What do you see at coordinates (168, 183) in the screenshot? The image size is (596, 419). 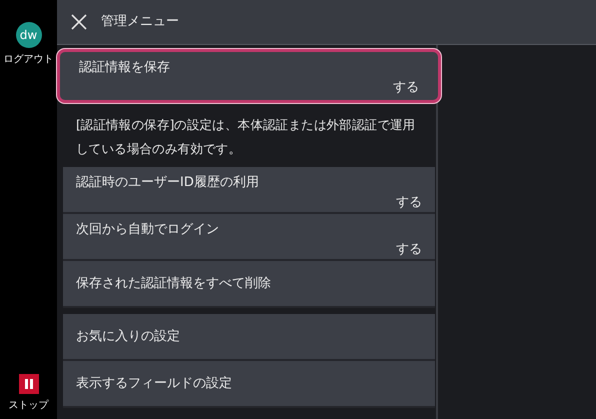 I see `setting-label: 認証時のユーザーID履歴の利用` at bounding box center [168, 183].